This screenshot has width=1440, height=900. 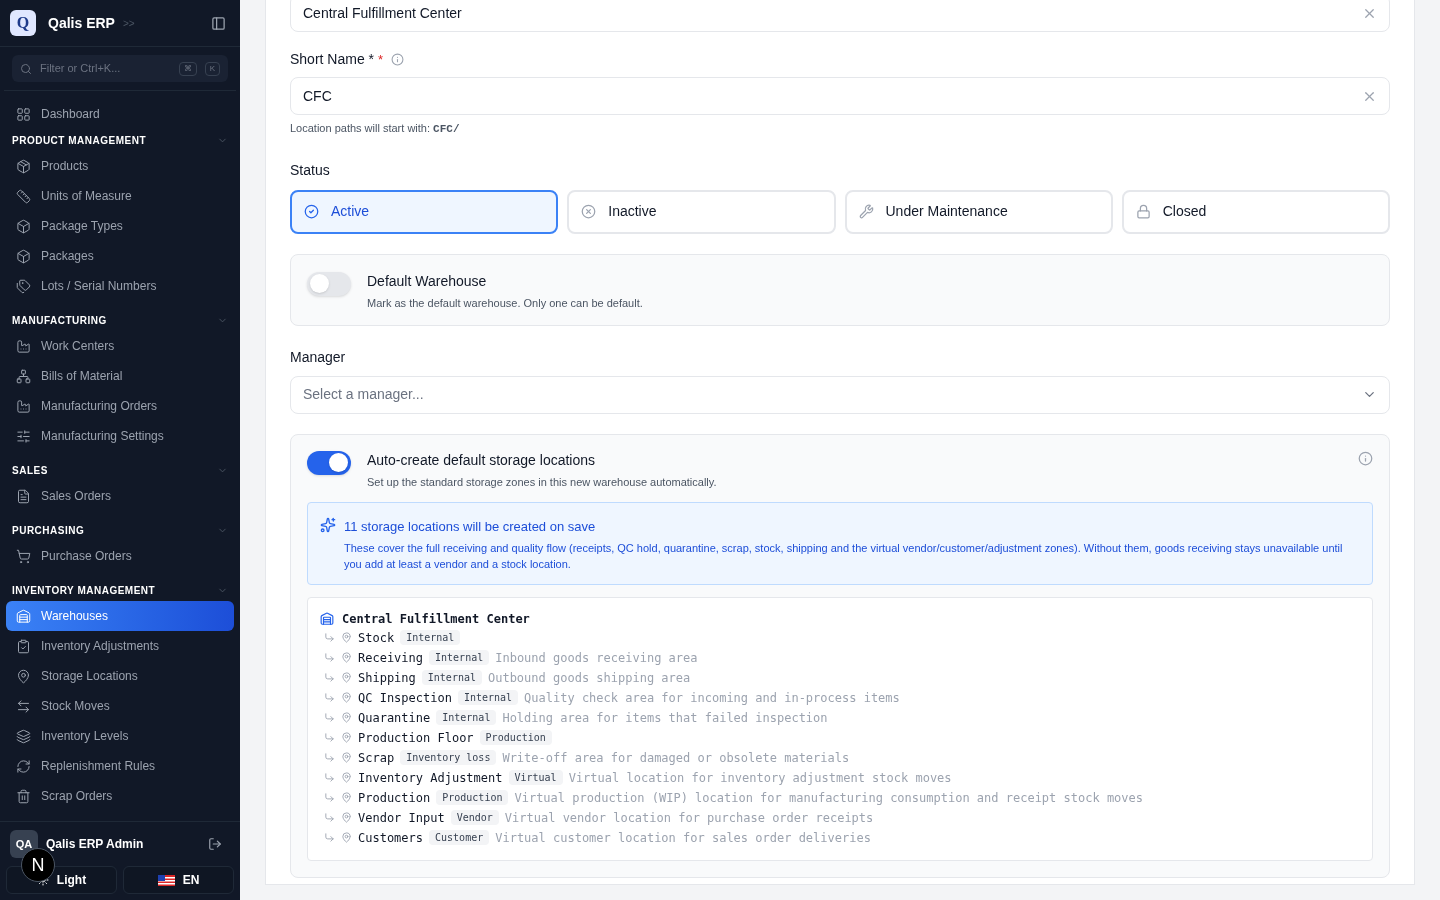 I want to click on location-description: Inbound goods receiving area, so click(x=596, y=658).